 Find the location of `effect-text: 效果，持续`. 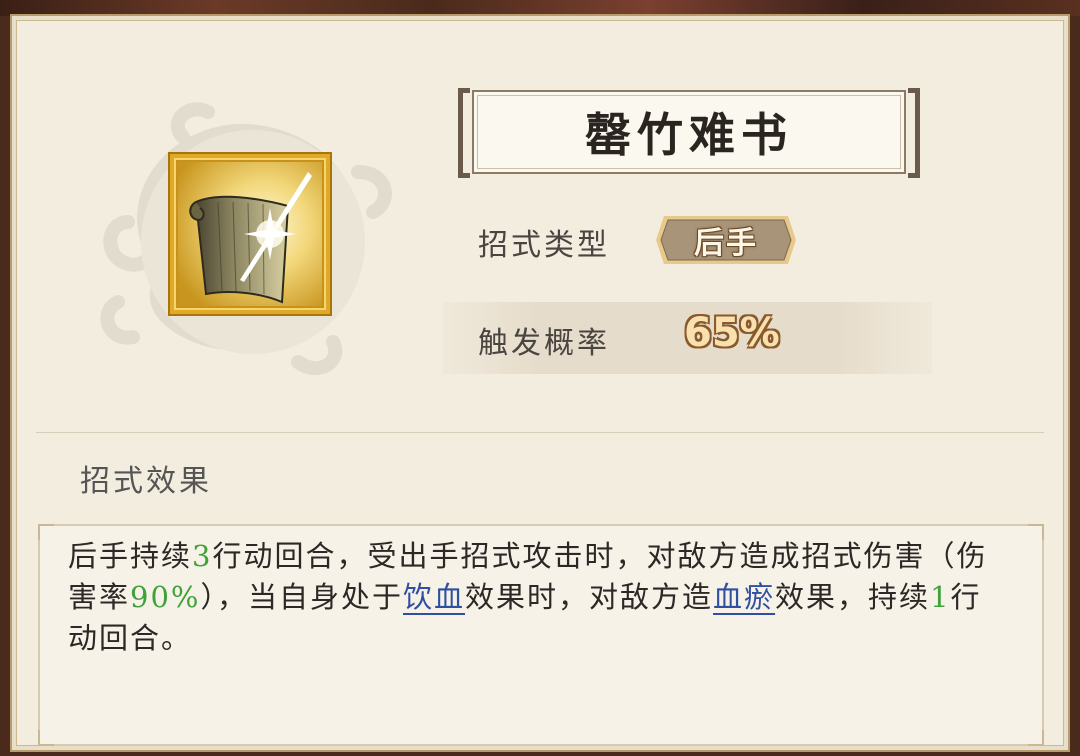

effect-text: 效果，持续 is located at coordinates (853, 597).